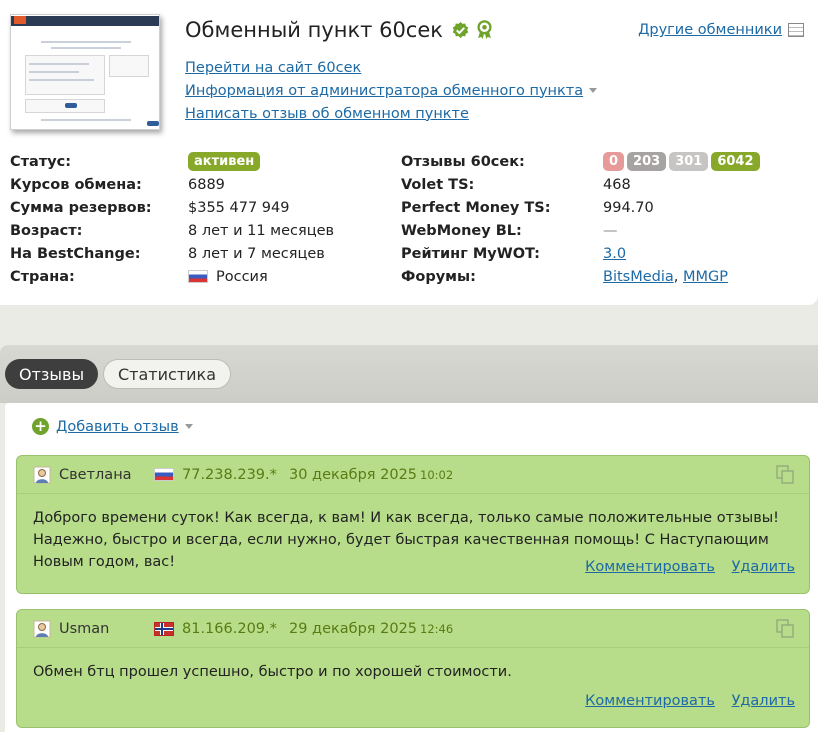  I want to click on on-bestchange-label: На BestChange:, so click(75, 253).